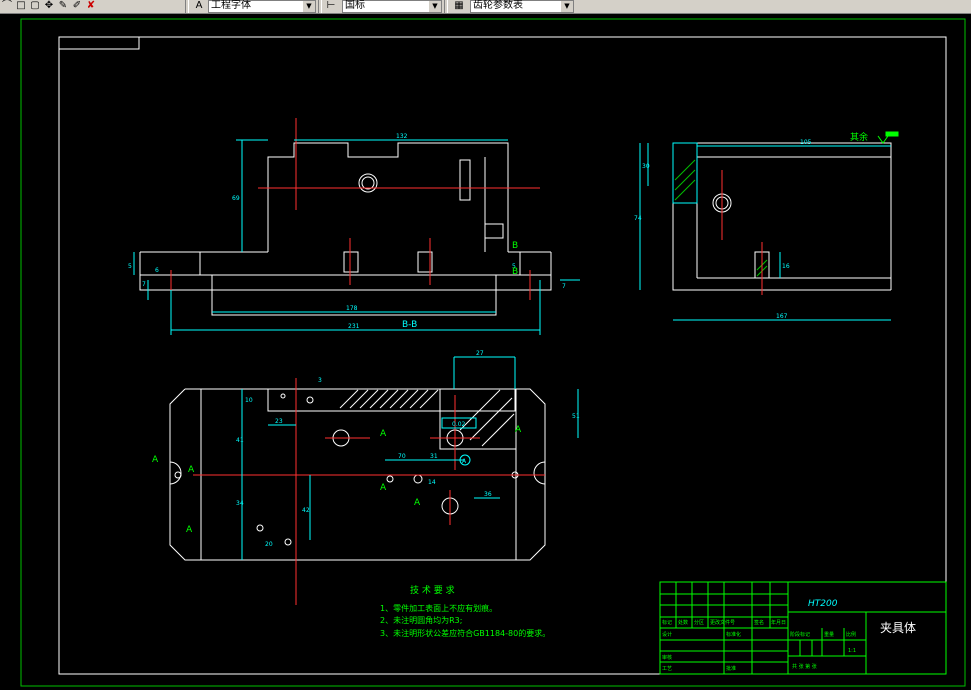 This screenshot has width=971, height=690. I want to click on code-box, so click(99, 43).